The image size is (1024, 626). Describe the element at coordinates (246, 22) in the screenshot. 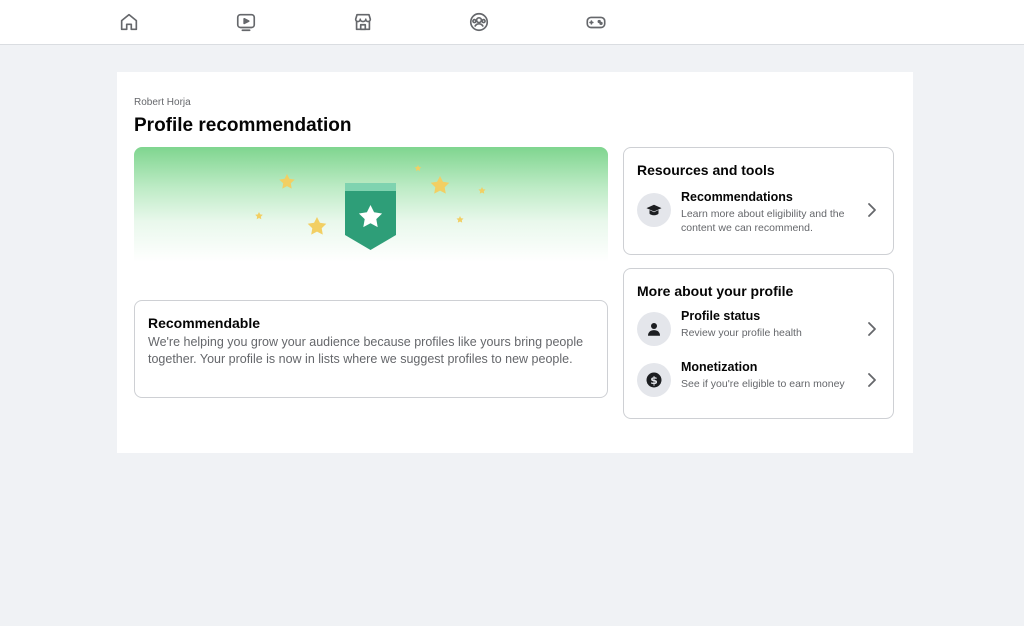

I see `video-icon` at that location.